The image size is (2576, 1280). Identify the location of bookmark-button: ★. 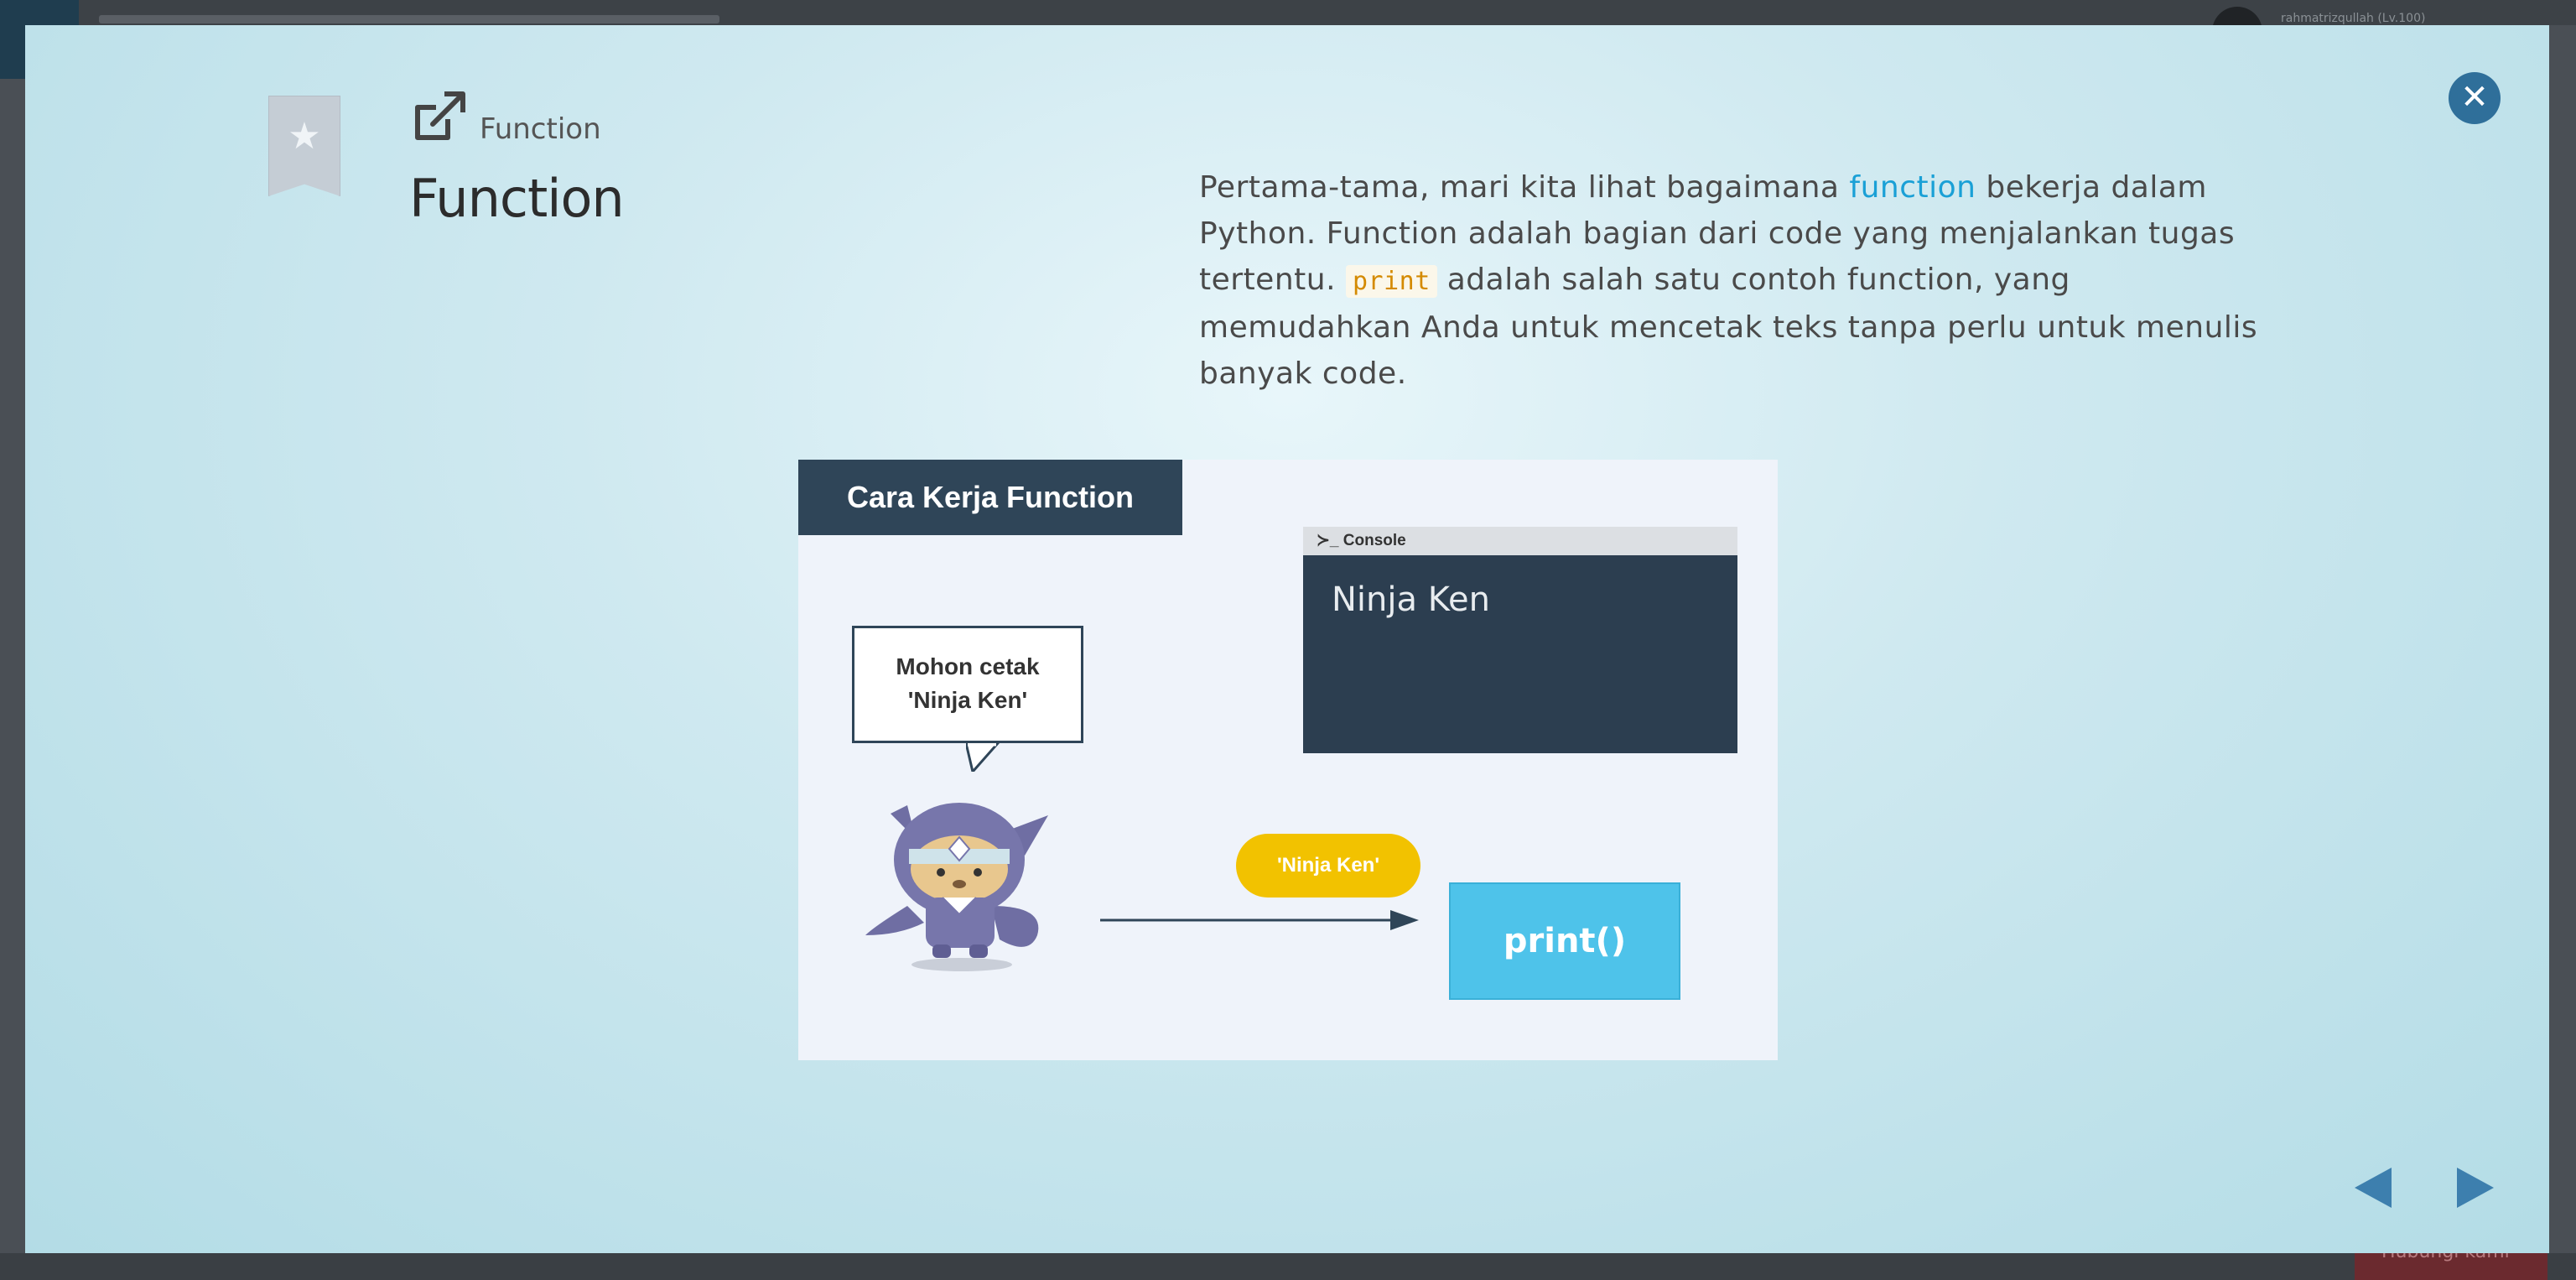
(304, 146).